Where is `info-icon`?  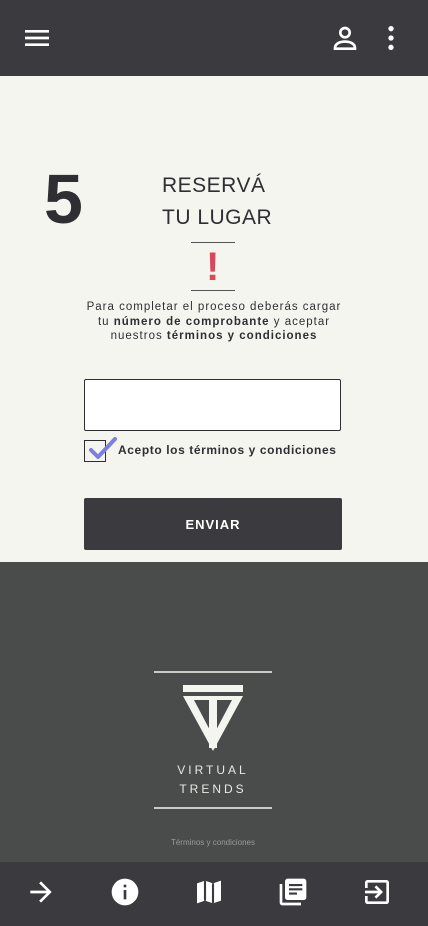 info-icon is located at coordinates (125, 892).